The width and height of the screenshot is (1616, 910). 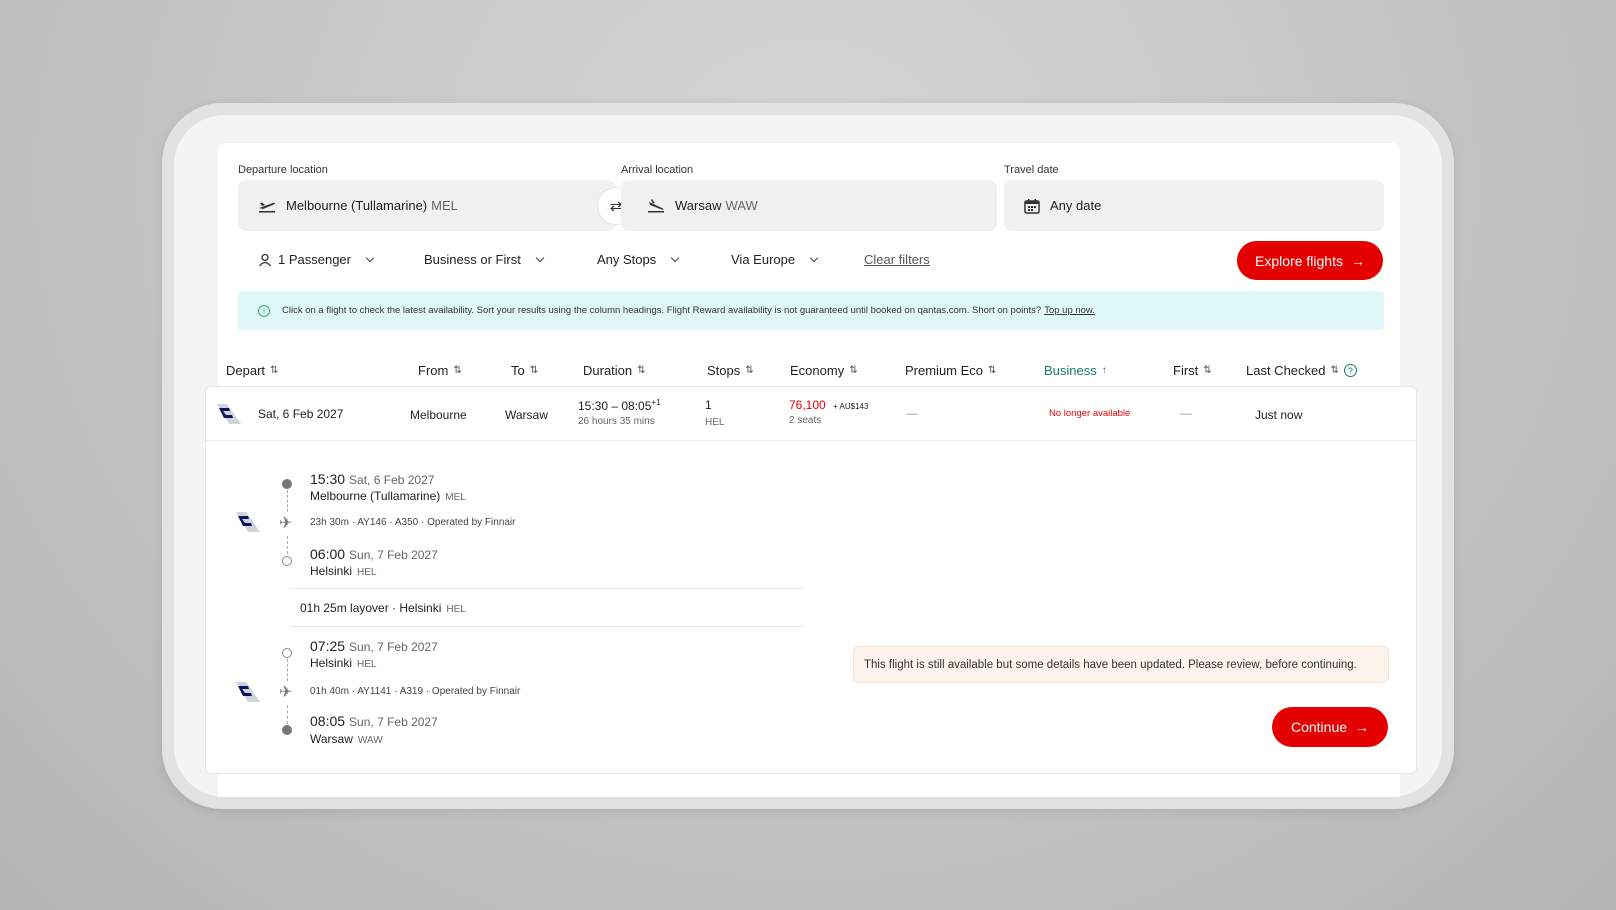 What do you see at coordinates (264, 310) in the screenshot?
I see `info-icon: i` at bounding box center [264, 310].